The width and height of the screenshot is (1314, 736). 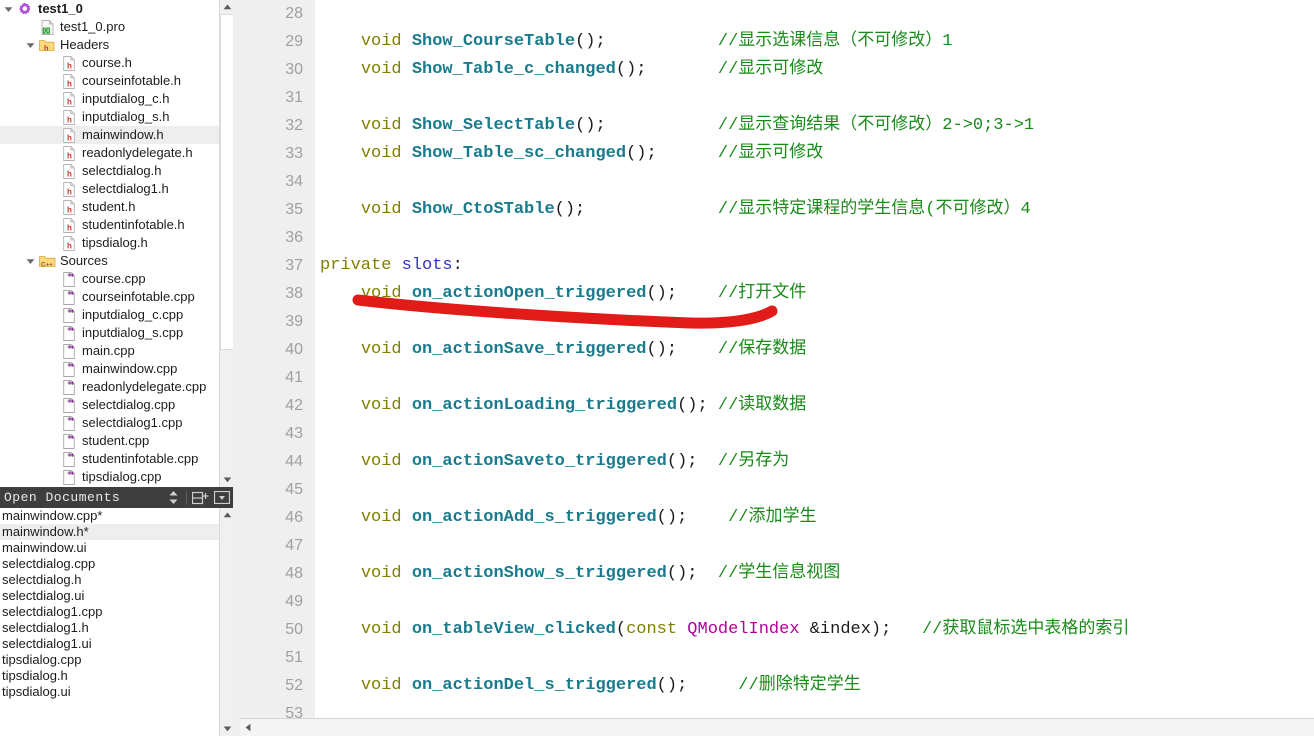 What do you see at coordinates (226, 7) in the screenshot?
I see `scroll-up-button` at bounding box center [226, 7].